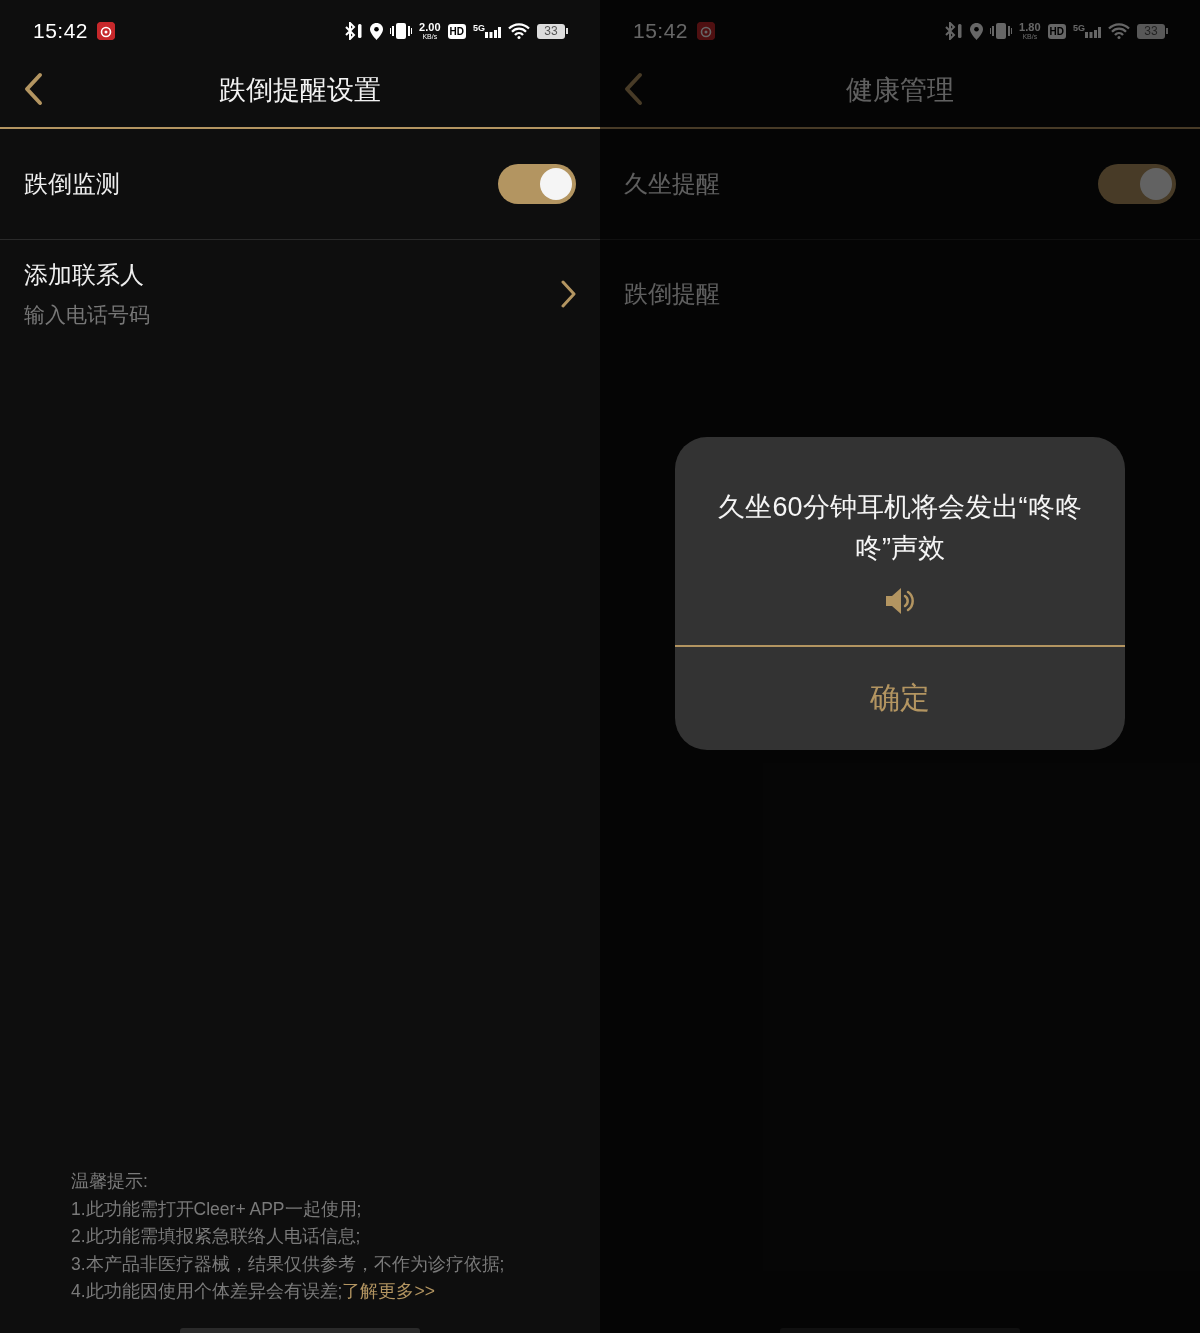 The image size is (1200, 1333). Describe the element at coordinates (217, 1209) in the screenshot. I see `note-text: 1.此功能需打开Cleer+ APP一起使用;` at that location.